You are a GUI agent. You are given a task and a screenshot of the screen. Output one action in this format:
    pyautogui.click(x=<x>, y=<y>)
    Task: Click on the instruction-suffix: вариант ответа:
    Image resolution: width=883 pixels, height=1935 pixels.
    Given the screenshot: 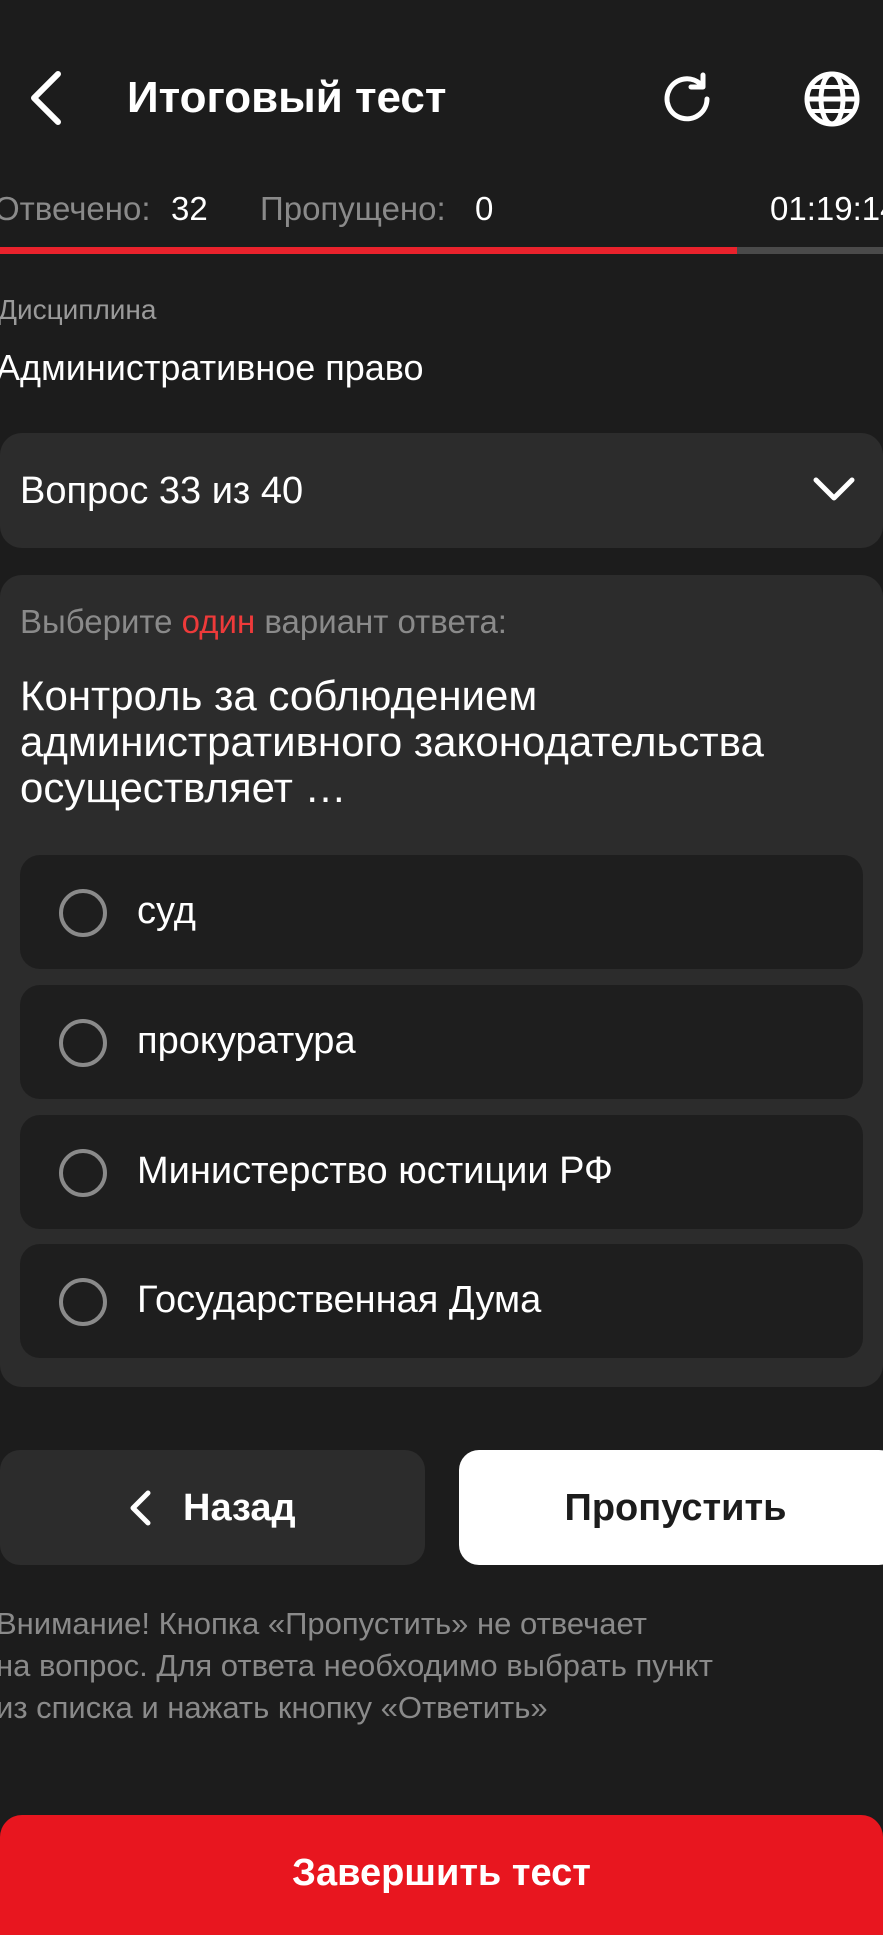 What is the action you would take?
    pyautogui.click(x=385, y=621)
    